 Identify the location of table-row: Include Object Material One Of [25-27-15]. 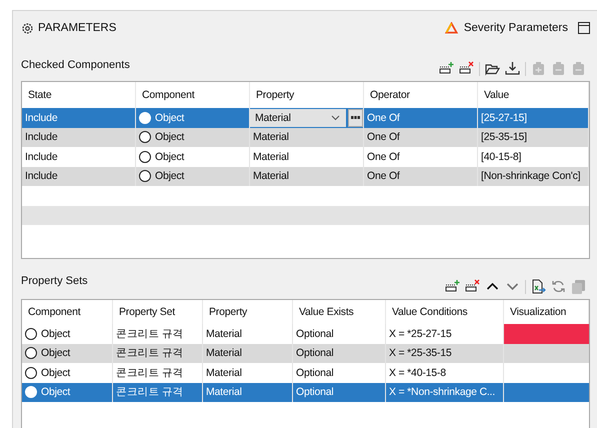
(305, 118).